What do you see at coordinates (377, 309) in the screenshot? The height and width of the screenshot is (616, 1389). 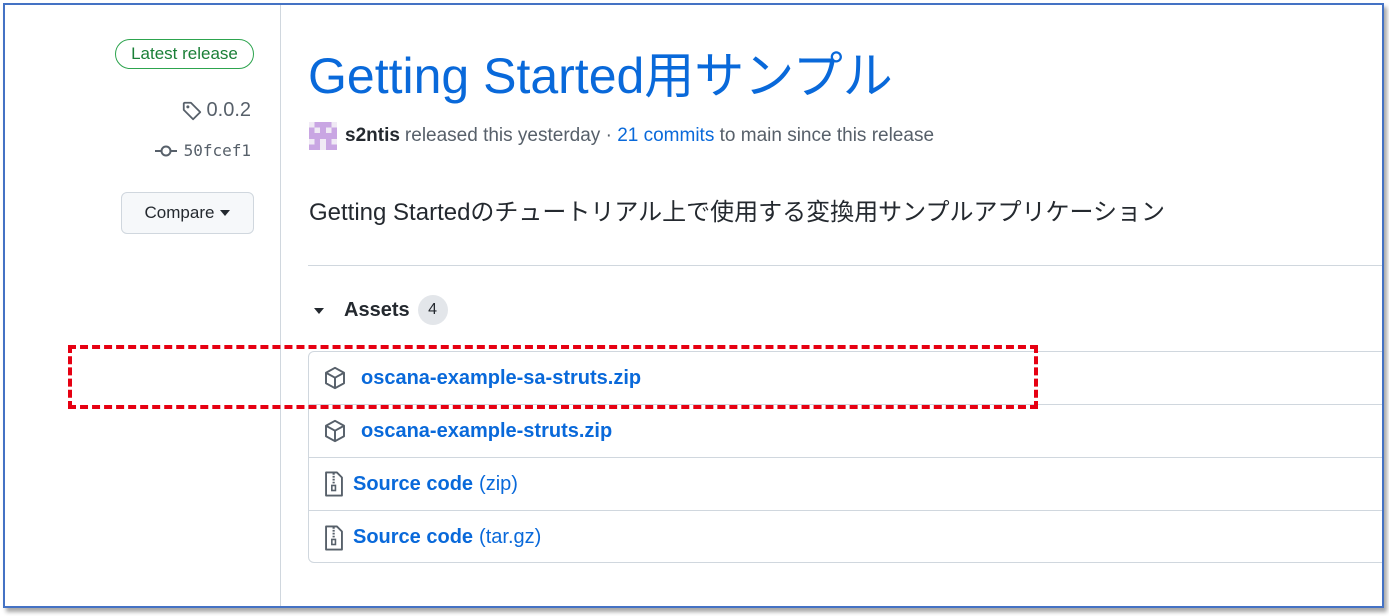 I see `assets-title: Assets` at bounding box center [377, 309].